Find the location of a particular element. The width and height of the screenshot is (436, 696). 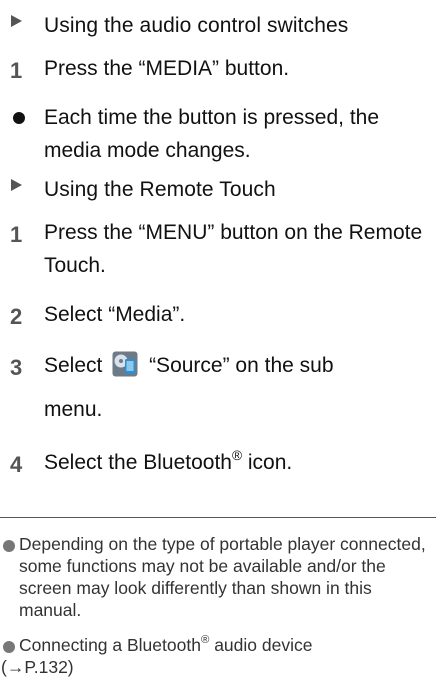

note-text: Connecting a Bluetooth® audio device is located at coordinates (165, 645).